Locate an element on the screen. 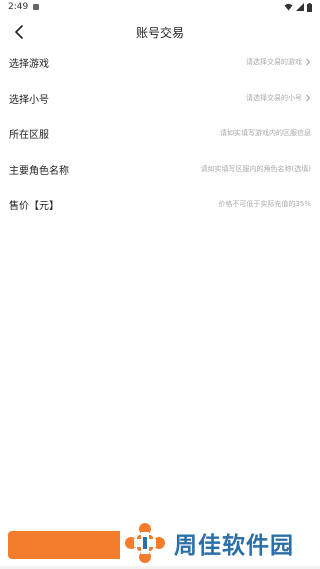  watermark-logo-icon is located at coordinates (145, 543).